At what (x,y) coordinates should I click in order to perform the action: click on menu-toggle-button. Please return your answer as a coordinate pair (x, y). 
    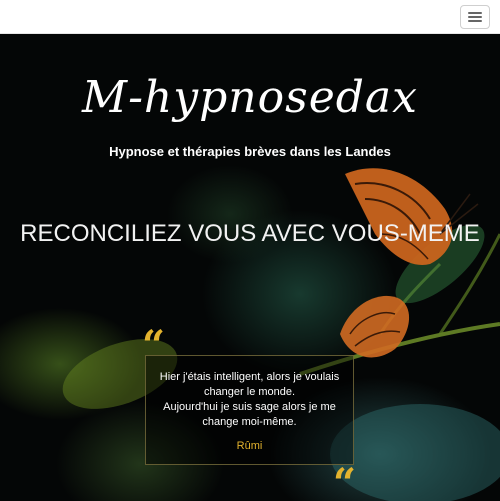
    Looking at the image, I should click on (475, 17).